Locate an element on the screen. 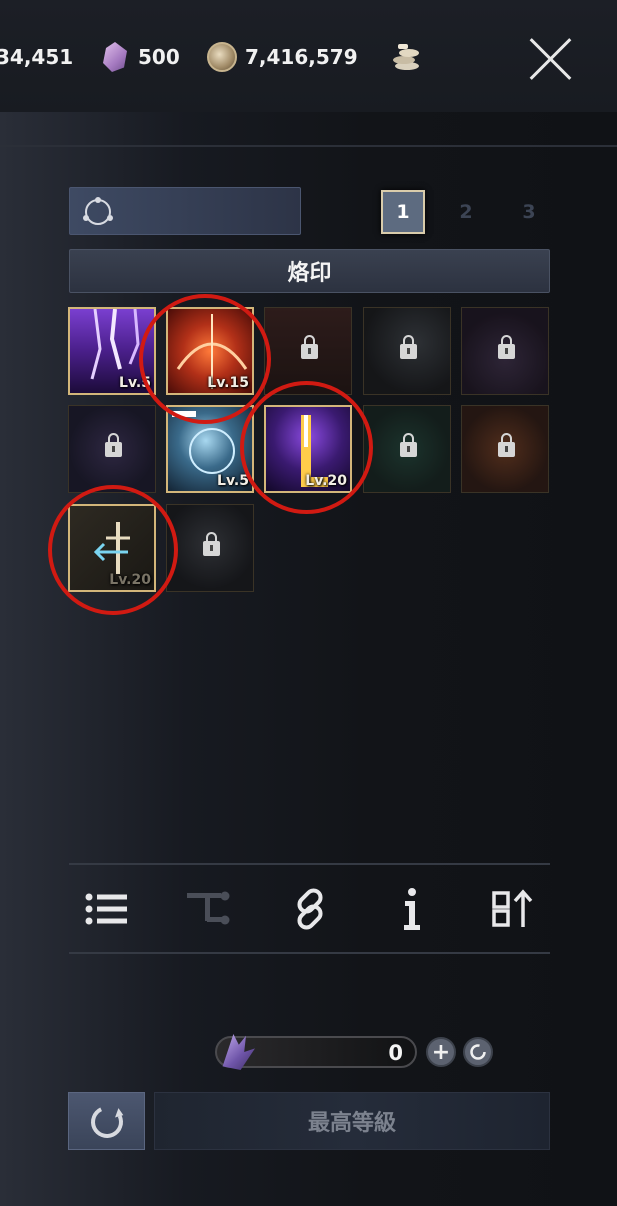 Image resolution: width=617 pixels, height=1206 pixels. close-button is located at coordinates (550, 59).